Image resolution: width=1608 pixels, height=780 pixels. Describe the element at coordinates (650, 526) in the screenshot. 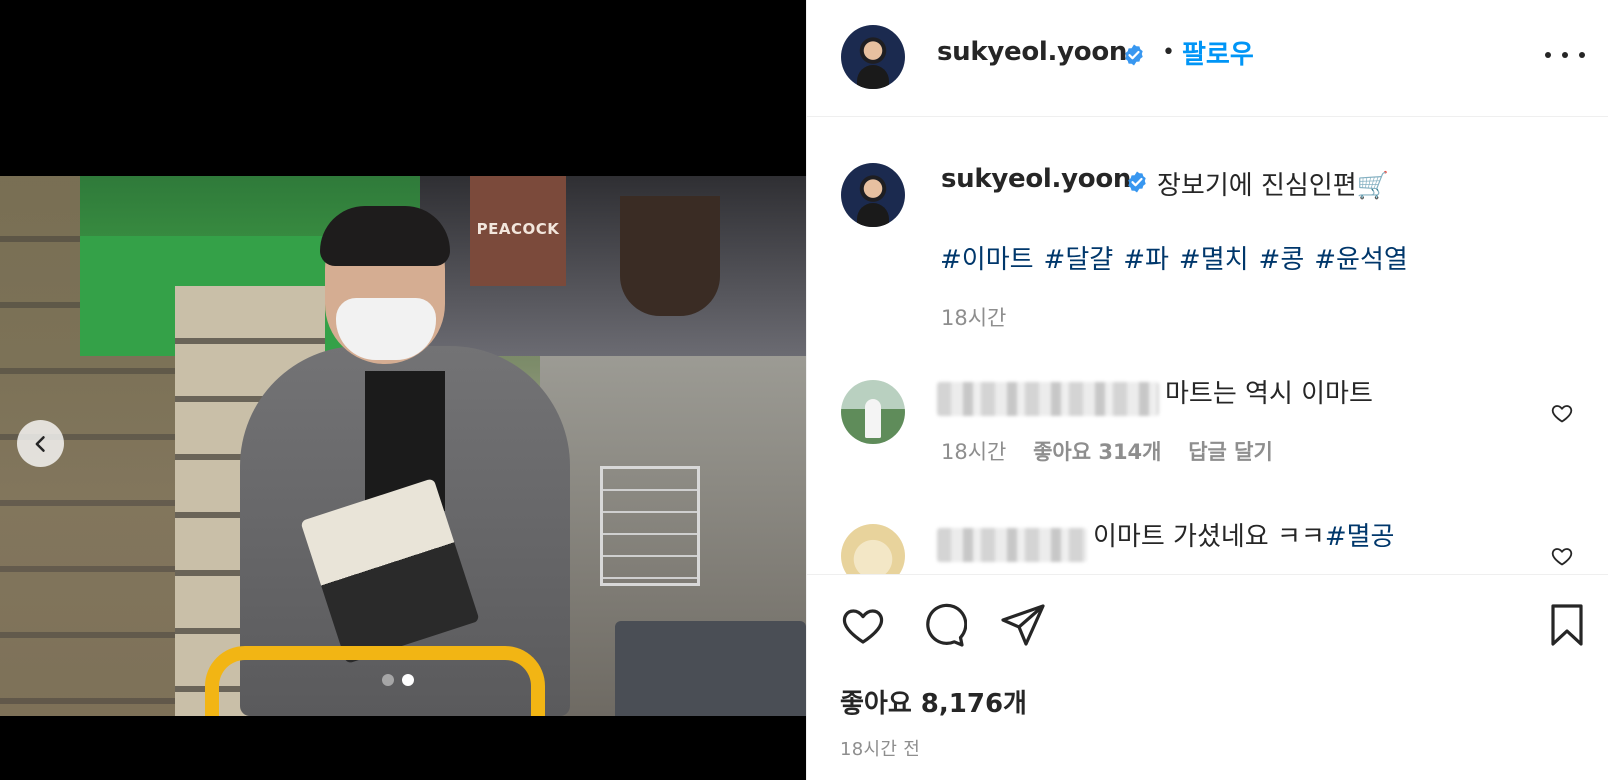

I see `product-rack` at that location.